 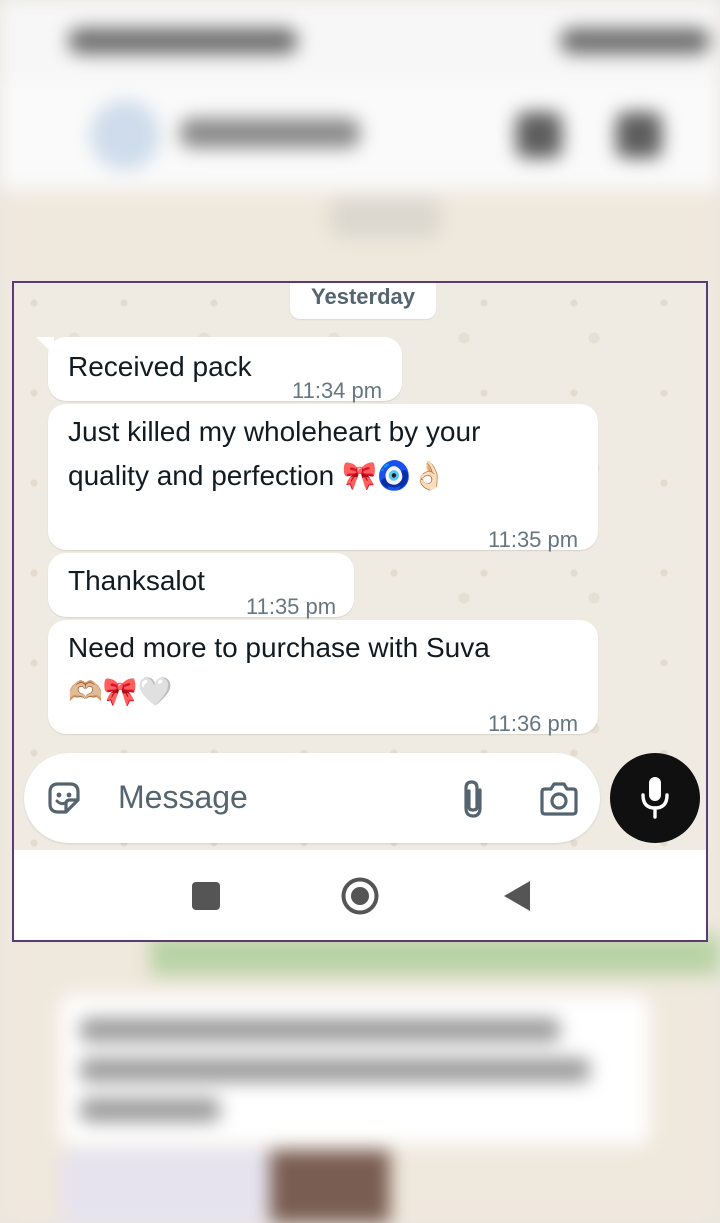 I want to click on bg-image-thumb, so click(x=330, y=1186).